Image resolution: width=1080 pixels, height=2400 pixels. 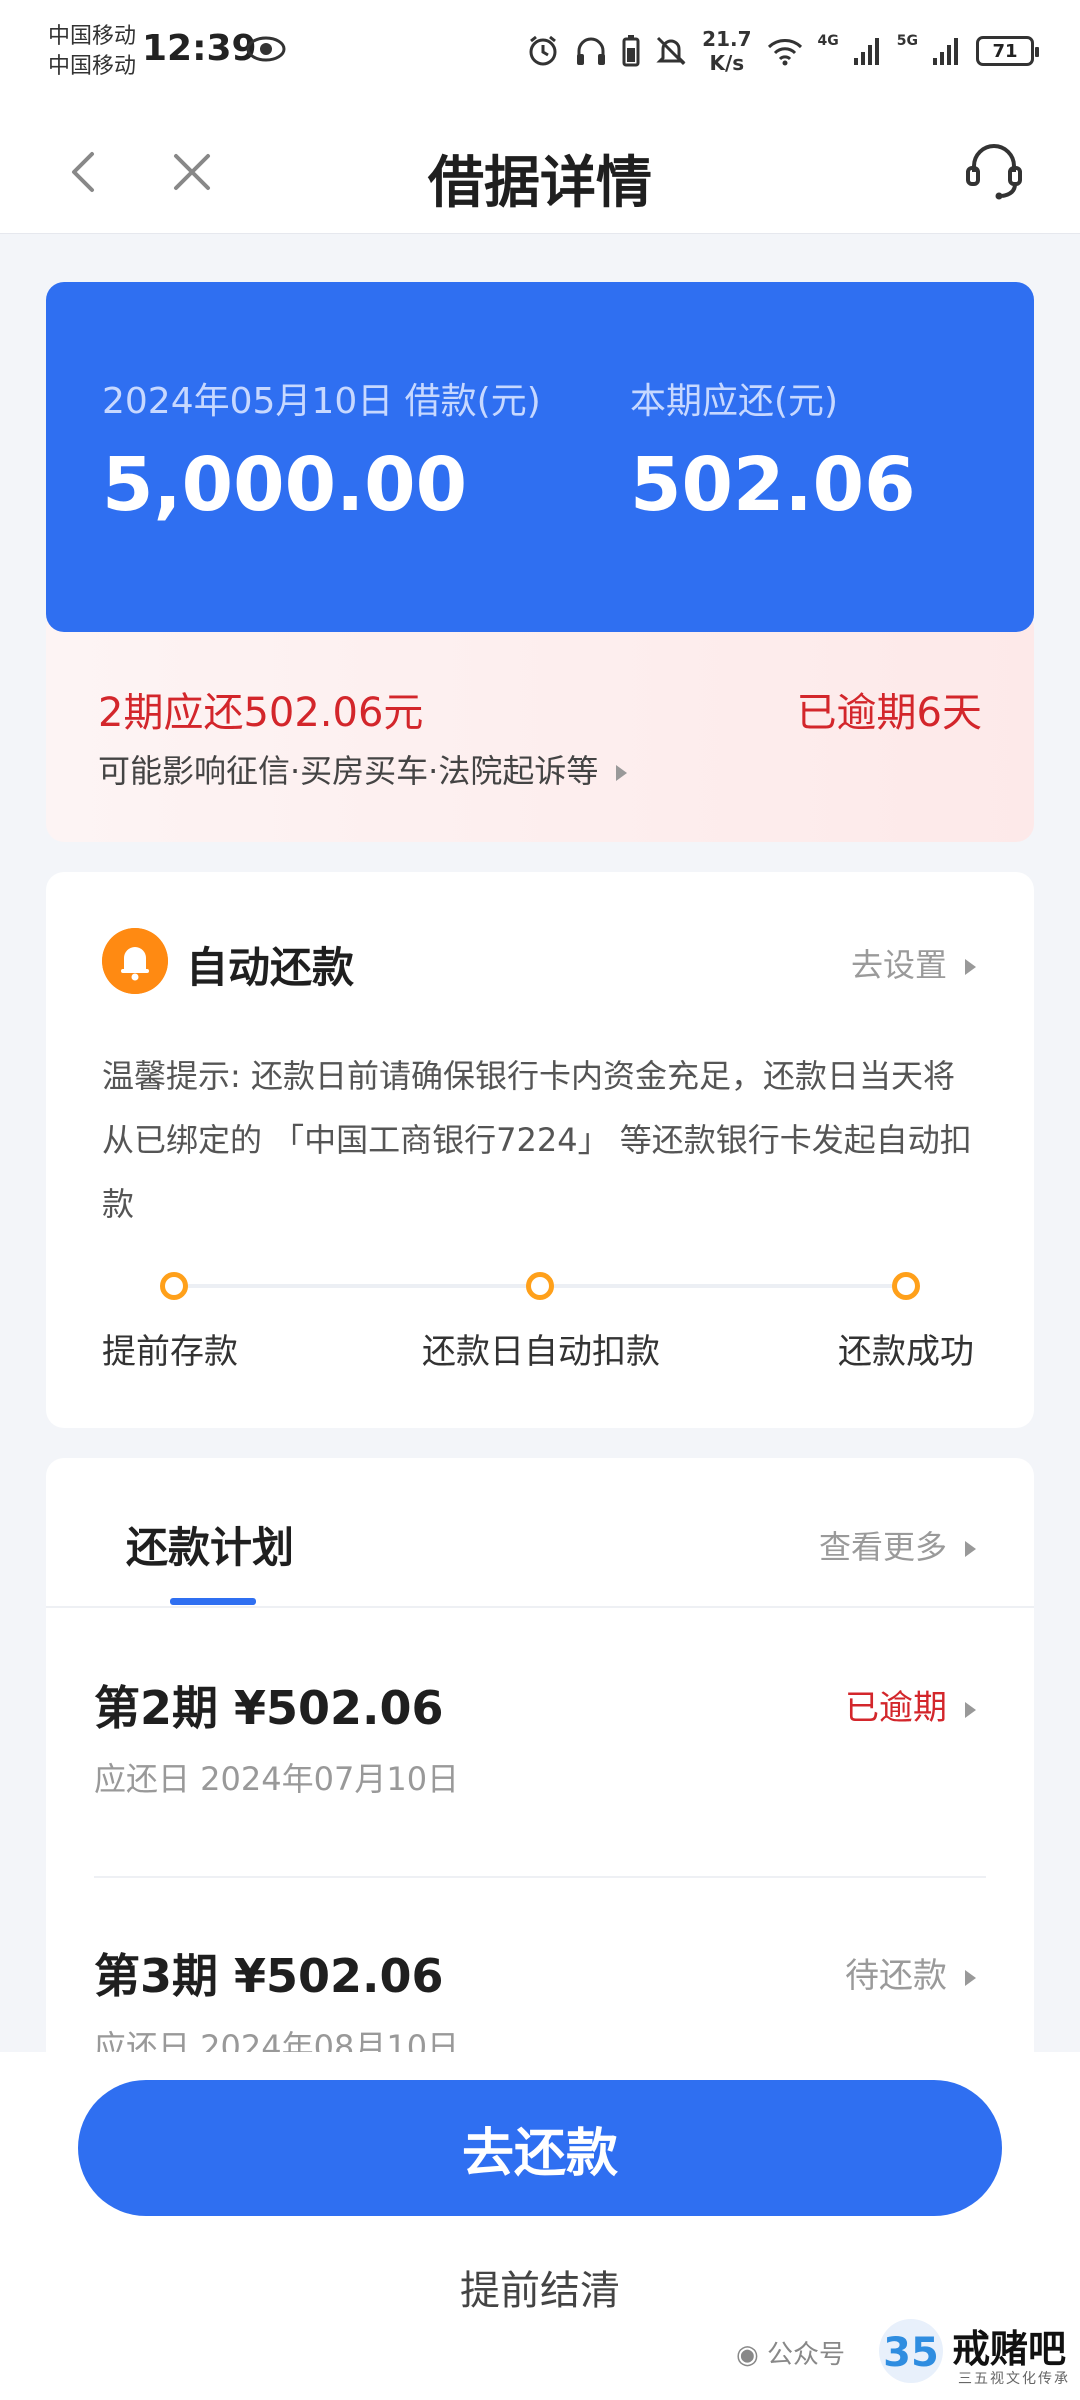 What do you see at coordinates (541, 1352) in the screenshot?
I see `timeline-step-2: 还款日自动扣款` at bounding box center [541, 1352].